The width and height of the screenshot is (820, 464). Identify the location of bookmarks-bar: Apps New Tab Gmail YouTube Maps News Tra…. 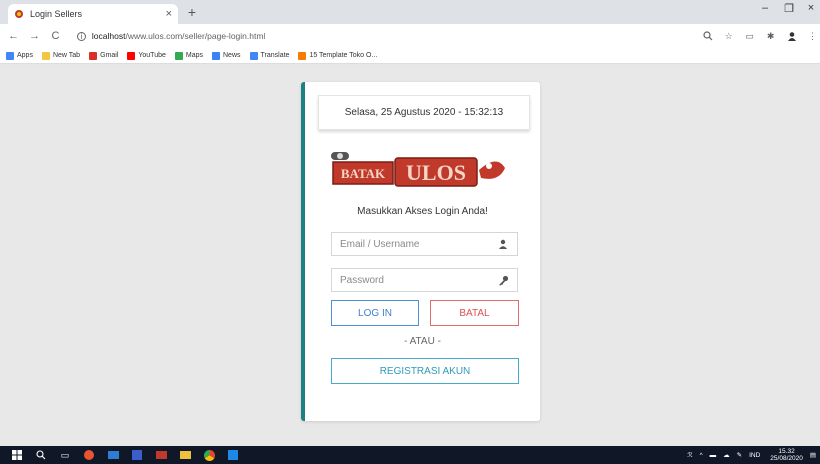
(410, 56).